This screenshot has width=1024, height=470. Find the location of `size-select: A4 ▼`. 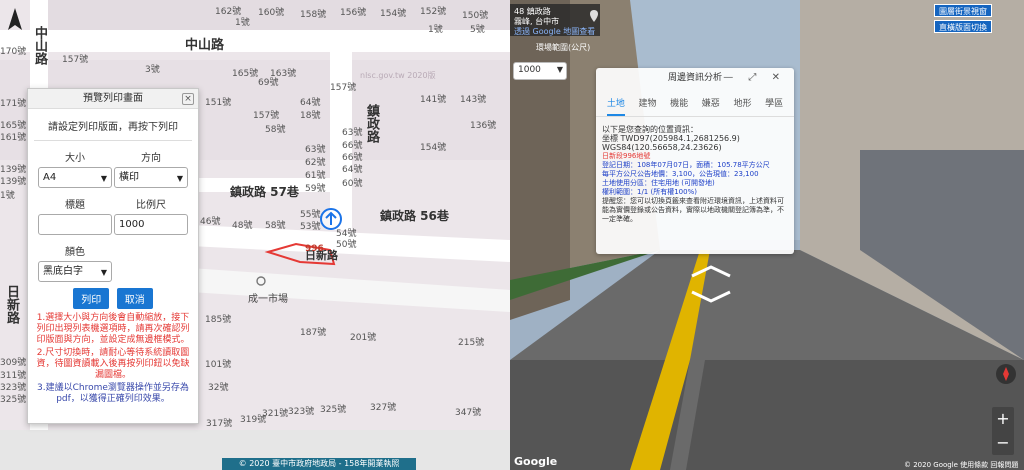

size-select: A4 ▼ is located at coordinates (75, 177).